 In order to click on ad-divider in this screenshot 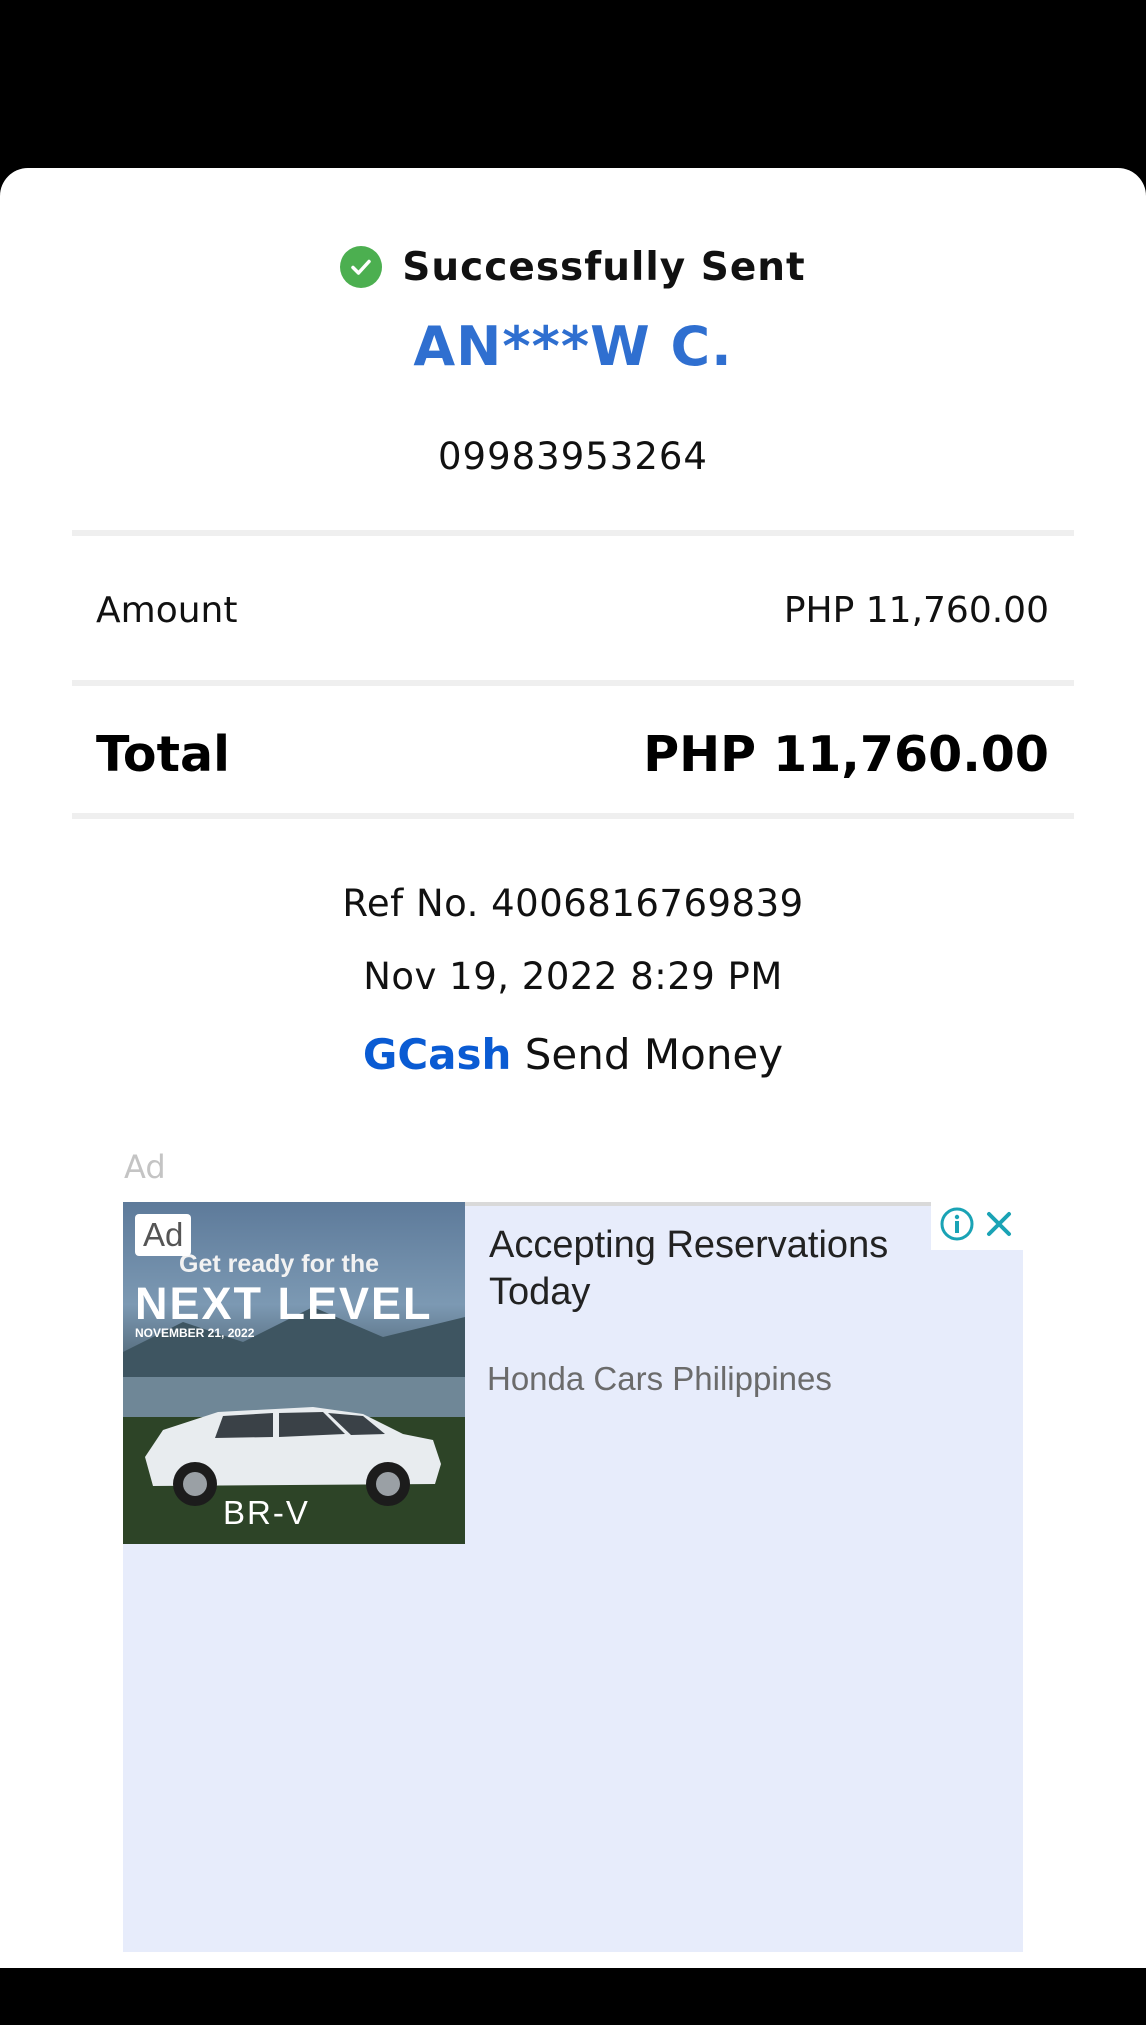, I will do `click(698, 1204)`.